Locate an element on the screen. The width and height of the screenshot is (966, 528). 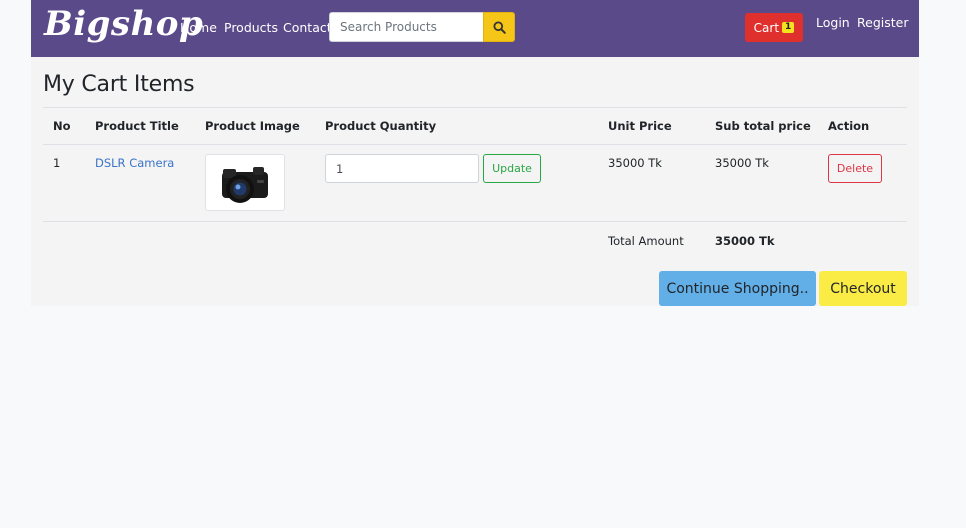
header-divider is located at coordinates (475, 144).